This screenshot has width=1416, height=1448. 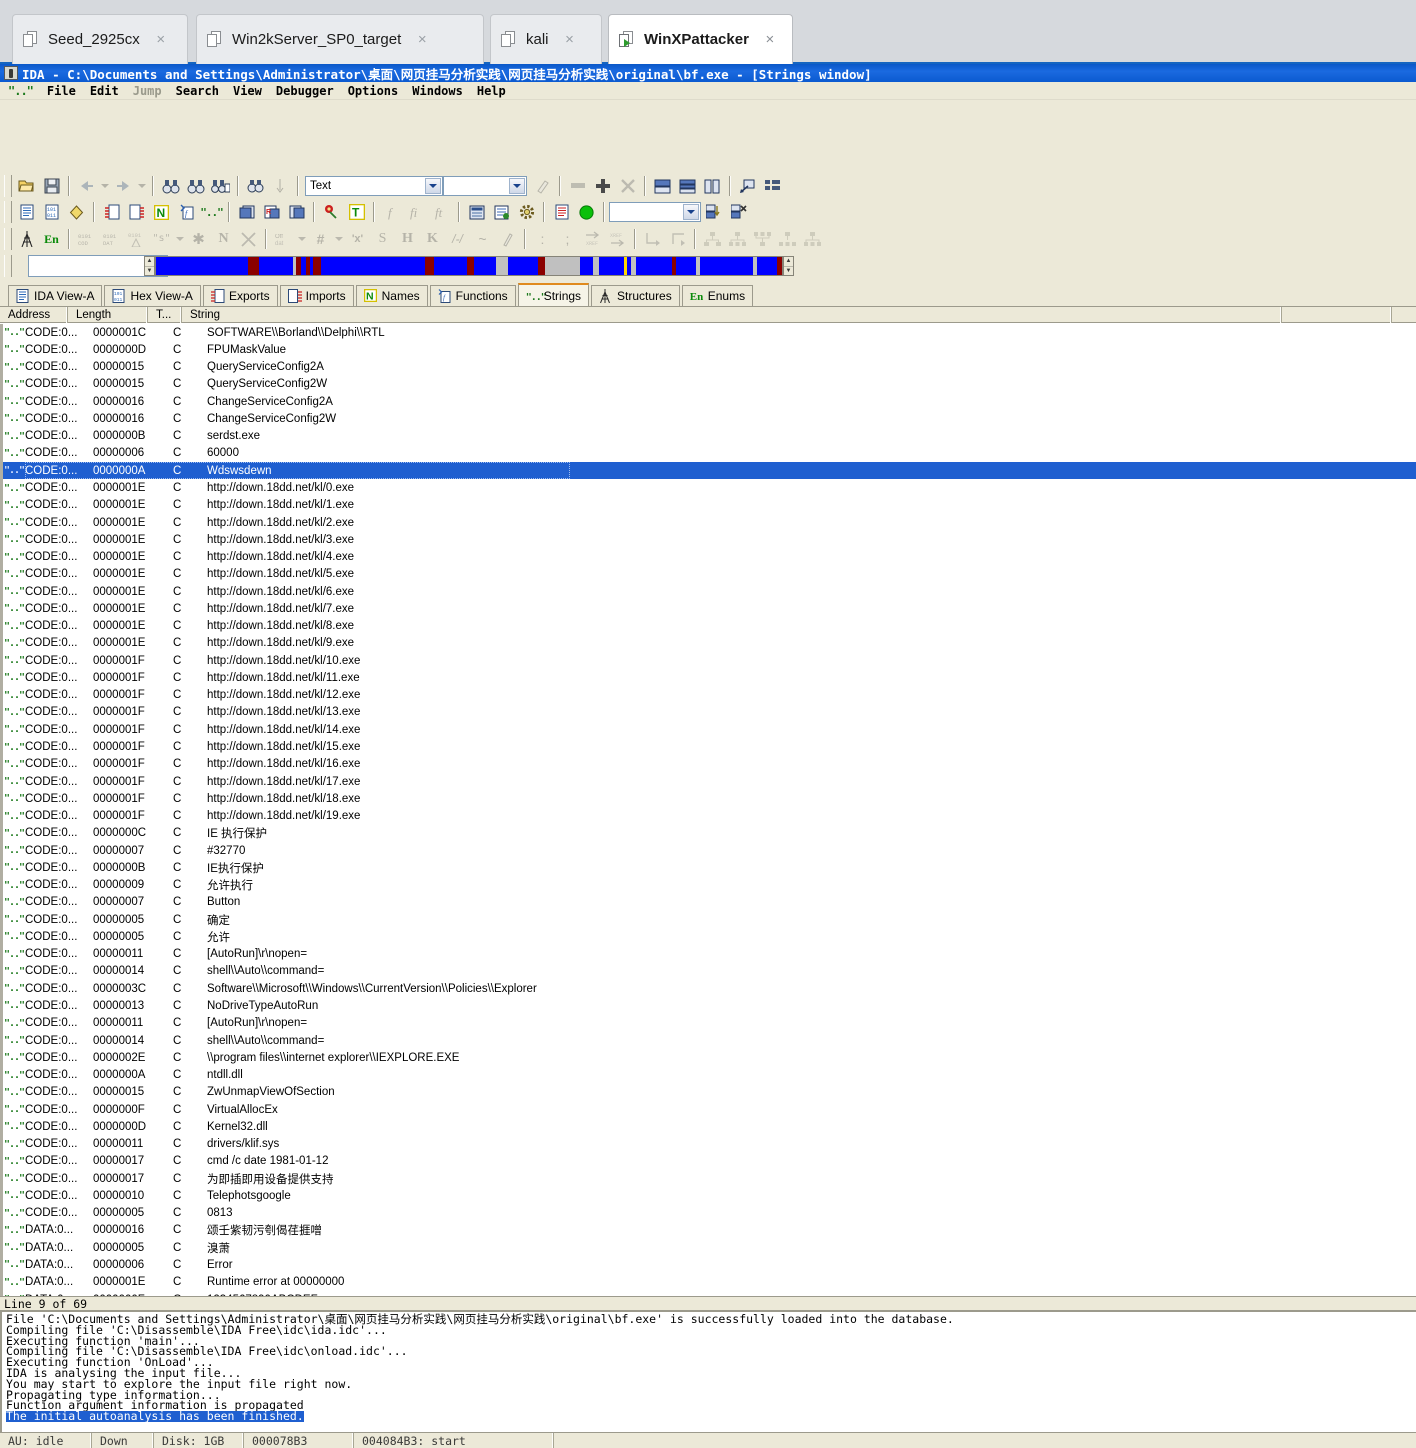 What do you see at coordinates (407, 239) in the screenshot?
I see `hex-format-icon: H` at bounding box center [407, 239].